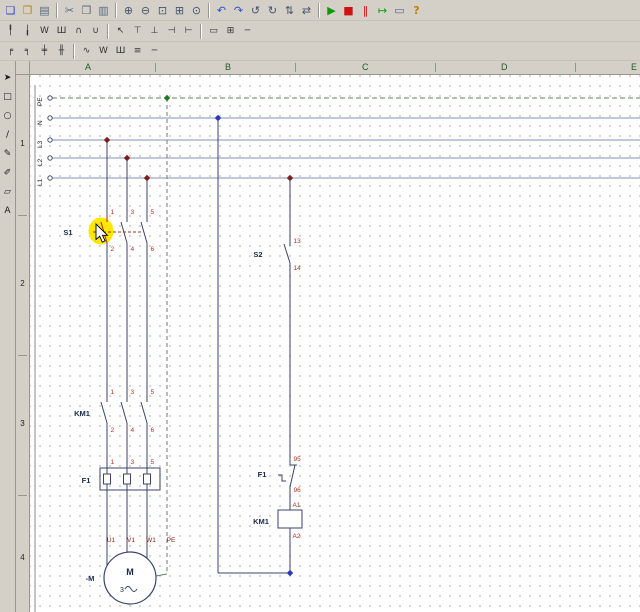  I want to click on zoom-fit-button: ⊞, so click(179, 10).